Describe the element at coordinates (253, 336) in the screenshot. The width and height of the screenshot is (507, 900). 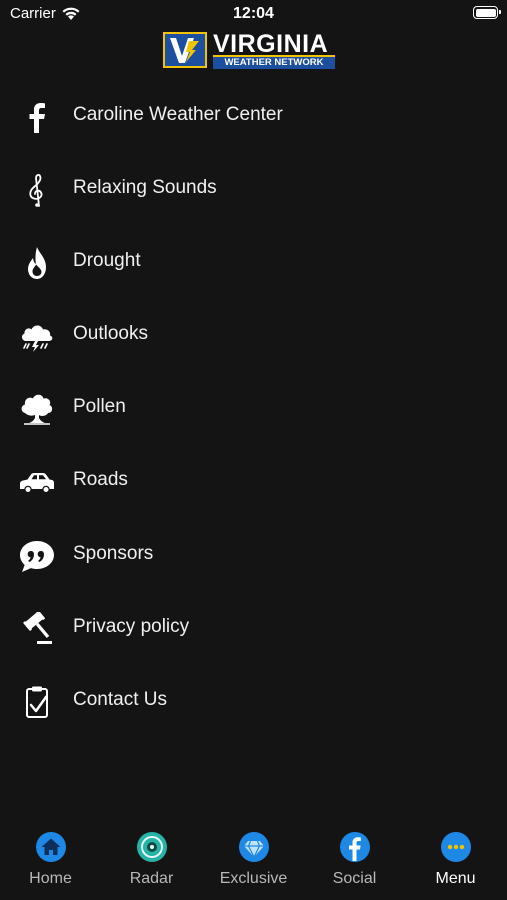
I see `menu-item-outlooks: Outlooks` at that location.